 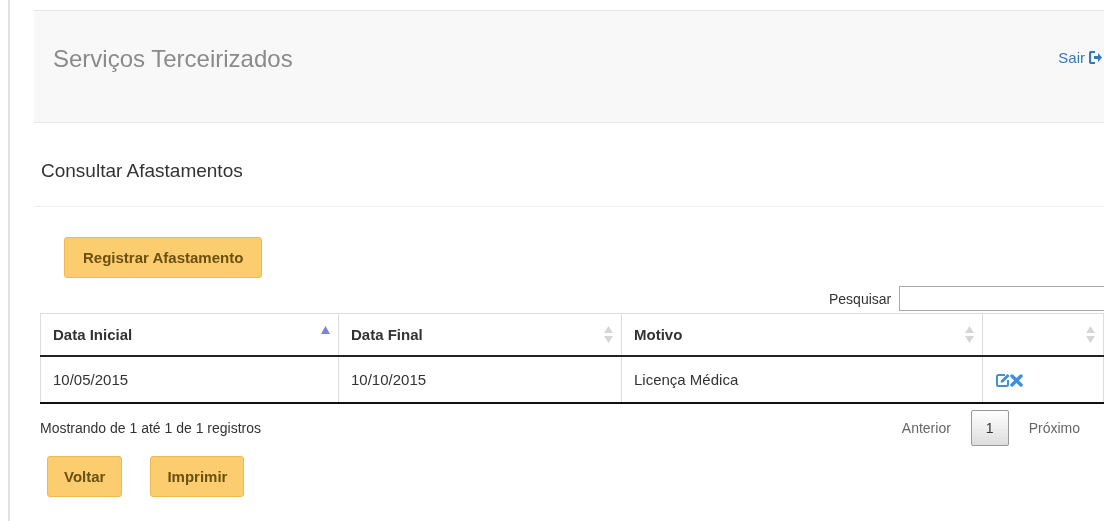 I want to click on next-link: Próximo, so click(x=1054, y=427).